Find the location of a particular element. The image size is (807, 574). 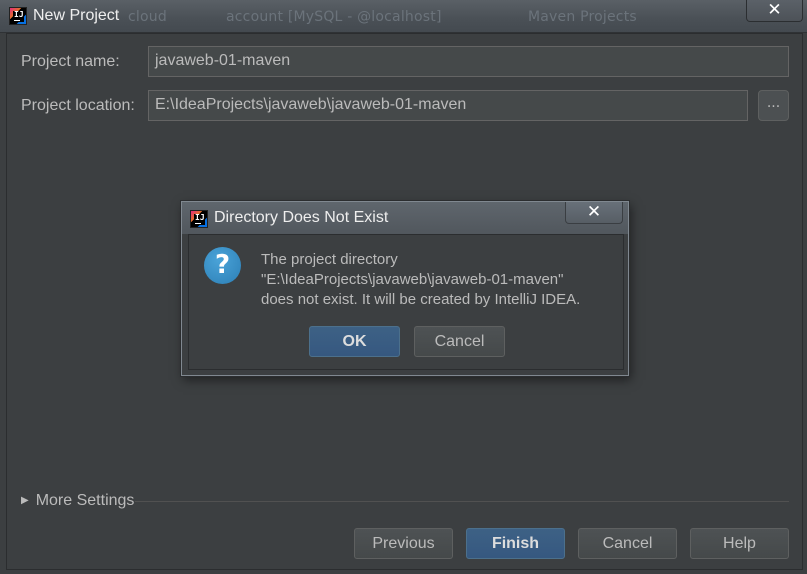

finish-button: Finish is located at coordinates (515, 543).